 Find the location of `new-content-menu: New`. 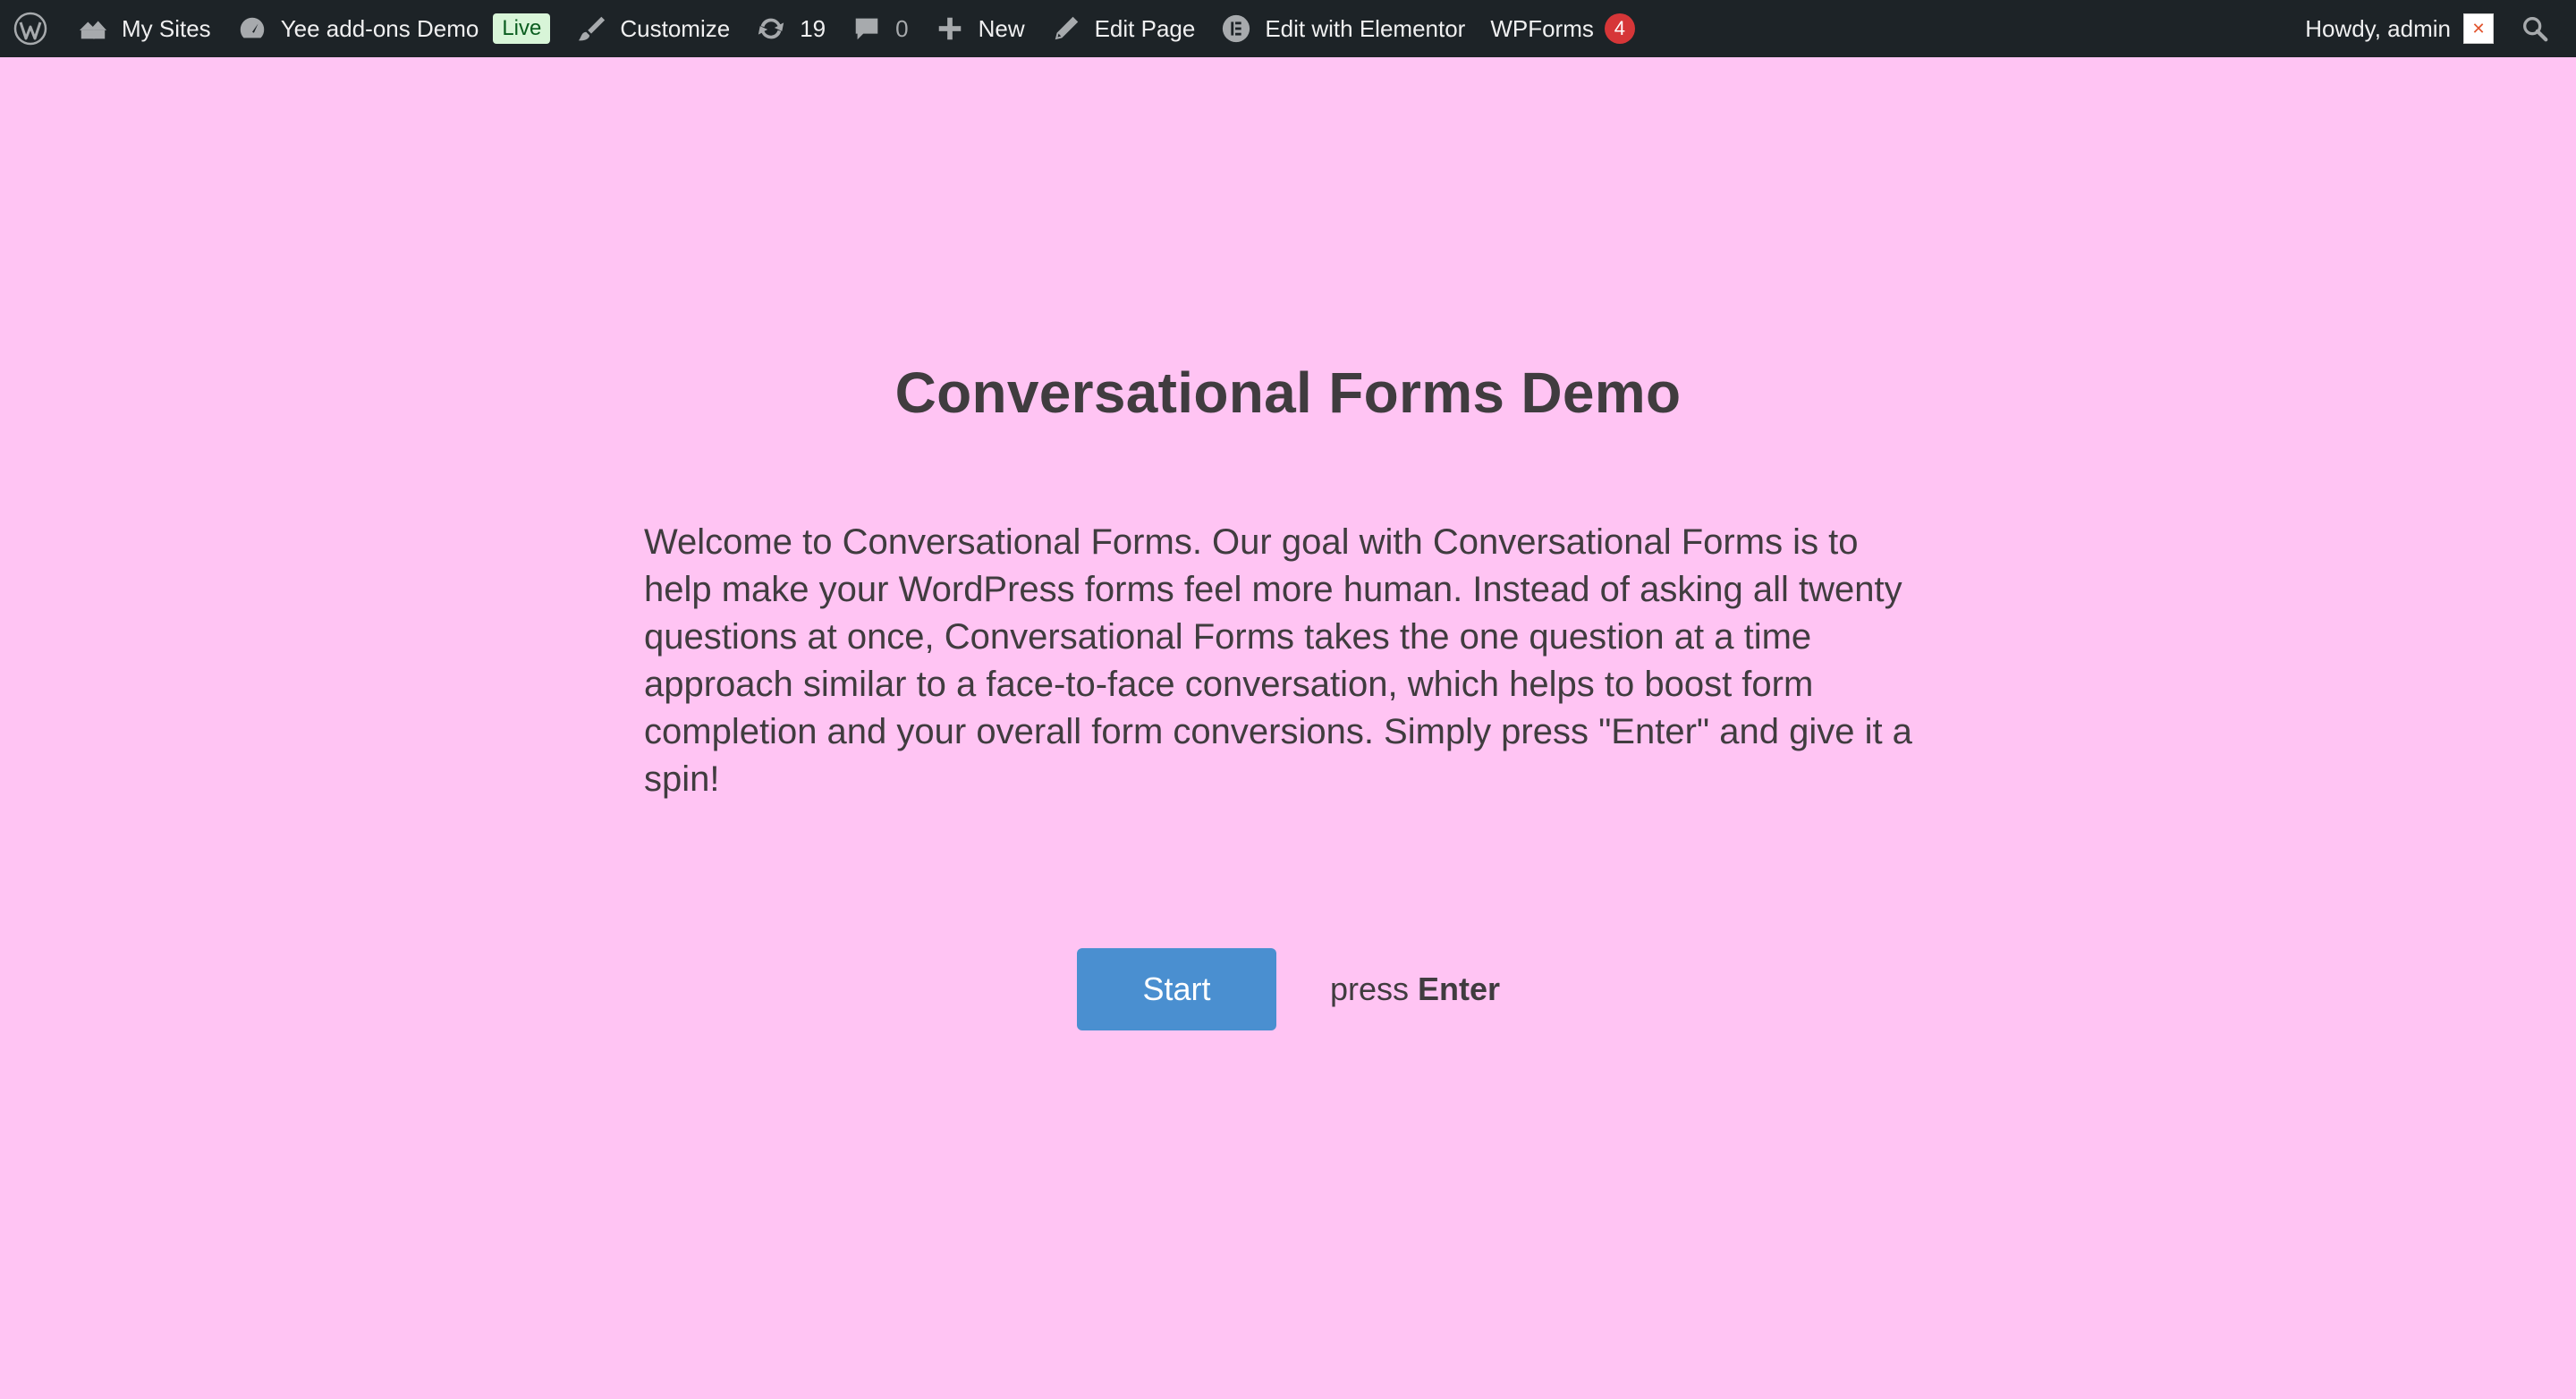

new-content-menu: New is located at coordinates (979, 28).